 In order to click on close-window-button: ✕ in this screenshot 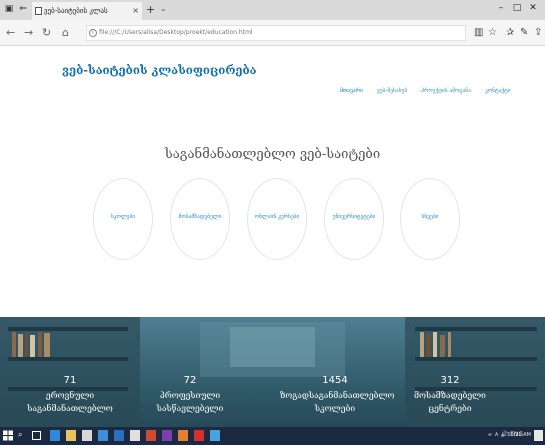, I will do `click(533, 8)`.